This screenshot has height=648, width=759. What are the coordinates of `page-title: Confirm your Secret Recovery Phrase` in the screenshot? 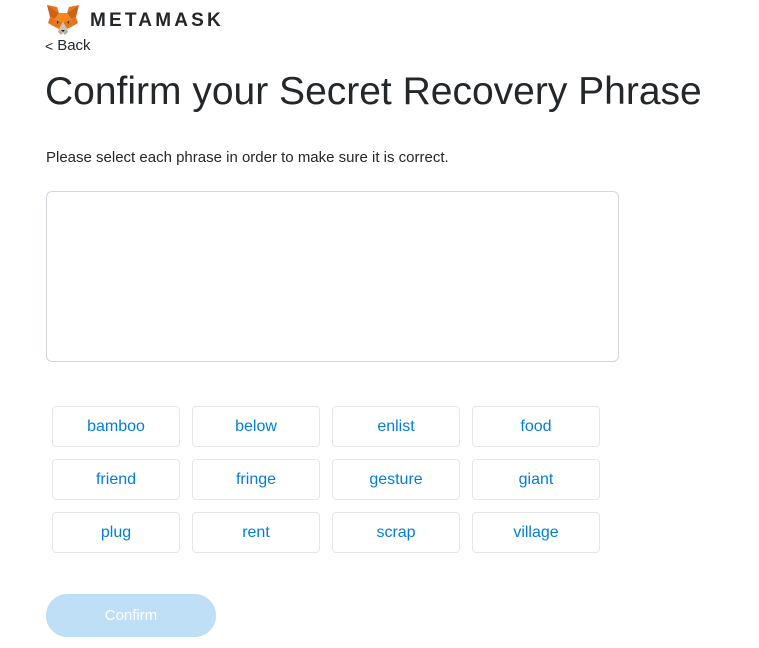 It's located at (373, 91).